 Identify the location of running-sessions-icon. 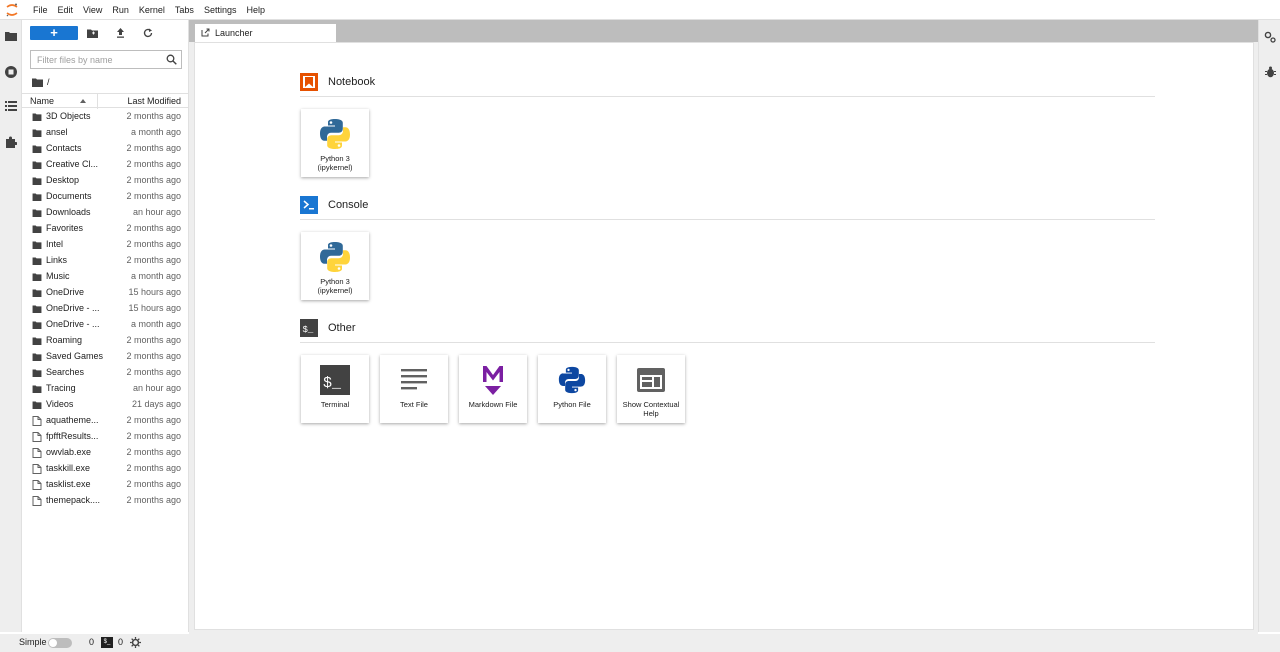
(11, 72).